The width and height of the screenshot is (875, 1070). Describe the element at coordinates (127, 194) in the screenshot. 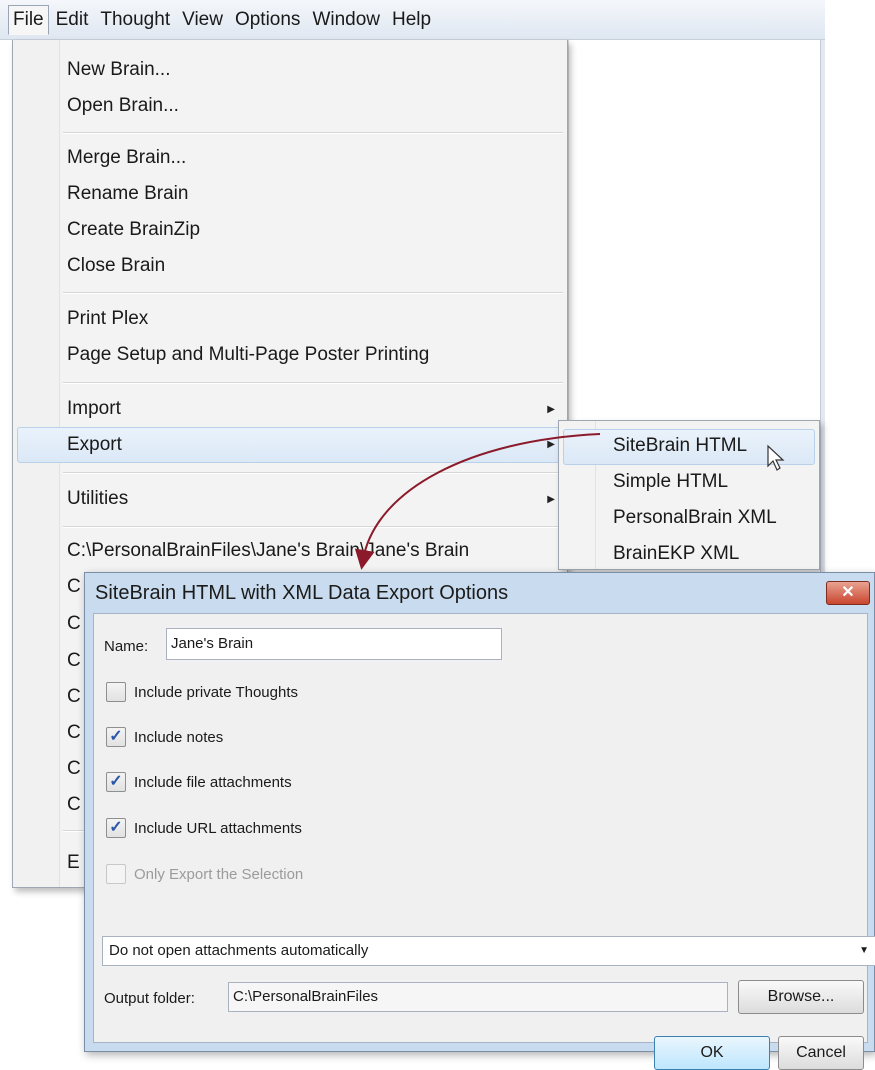

I see `menu-item-rename-brain: Rename Brain` at that location.